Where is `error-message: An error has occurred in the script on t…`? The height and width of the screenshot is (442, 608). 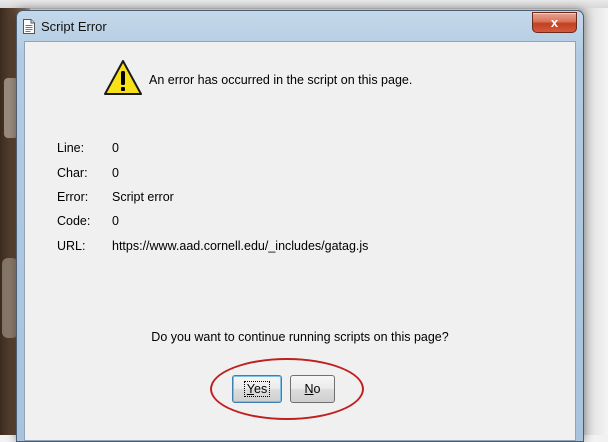 error-message: An error has occurred in the script on t… is located at coordinates (281, 80).